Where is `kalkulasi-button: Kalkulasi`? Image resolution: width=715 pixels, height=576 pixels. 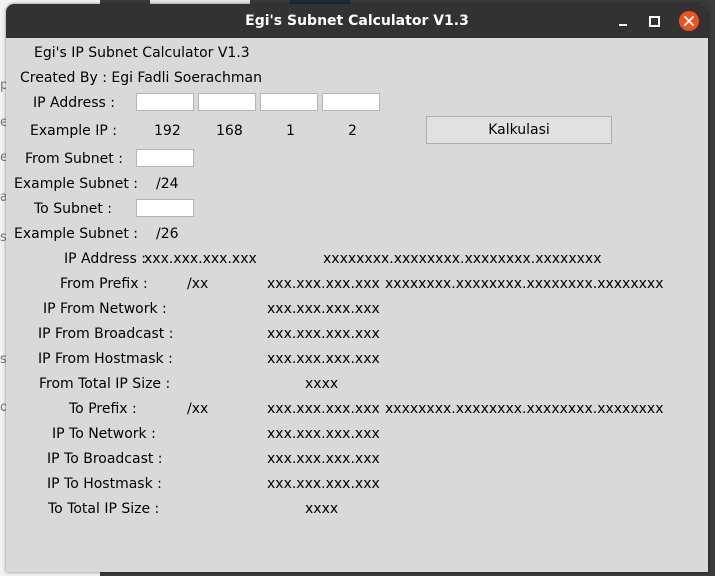
kalkulasi-button: Kalkulasi is located at coordinates (519, 130).